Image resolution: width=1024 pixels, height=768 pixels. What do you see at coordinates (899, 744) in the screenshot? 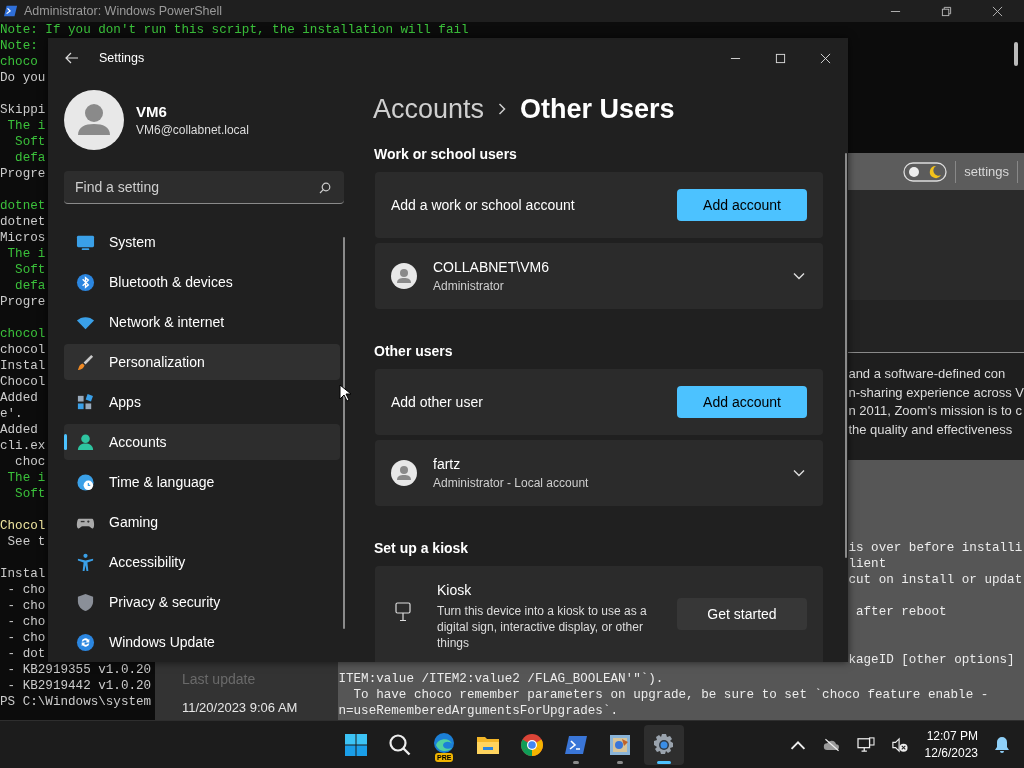
I see `speaker-muted-icon` at bounding box center [899, 744].